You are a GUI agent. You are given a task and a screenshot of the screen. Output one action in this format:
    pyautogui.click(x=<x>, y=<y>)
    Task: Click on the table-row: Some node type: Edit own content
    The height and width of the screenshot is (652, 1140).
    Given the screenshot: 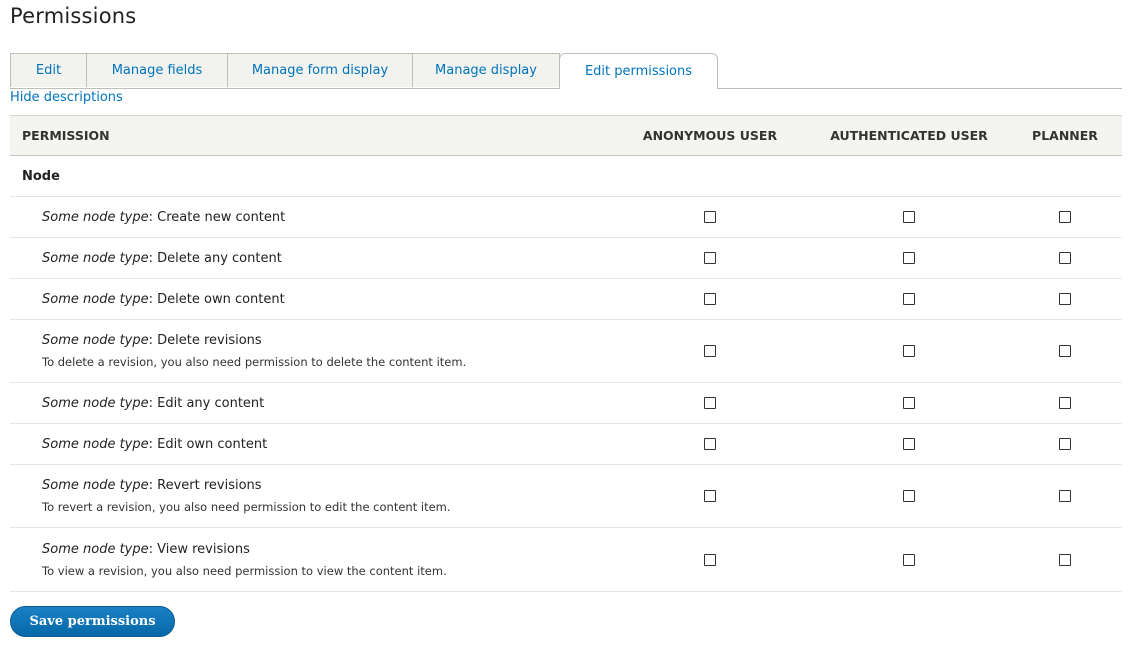 What is the action you would take?
    pyautogui.click(x=566, y=444)
    